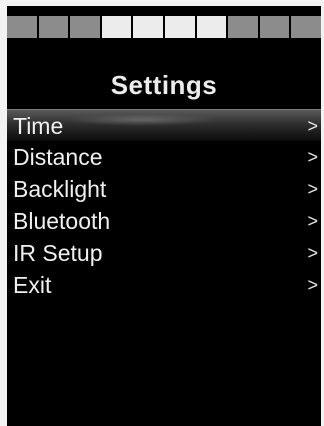 The image size is (324, 426). What do you see at coordinates (38, 126) in the screenshot?
I see `menu-item-label: Time` at bounding box center [38, 126].